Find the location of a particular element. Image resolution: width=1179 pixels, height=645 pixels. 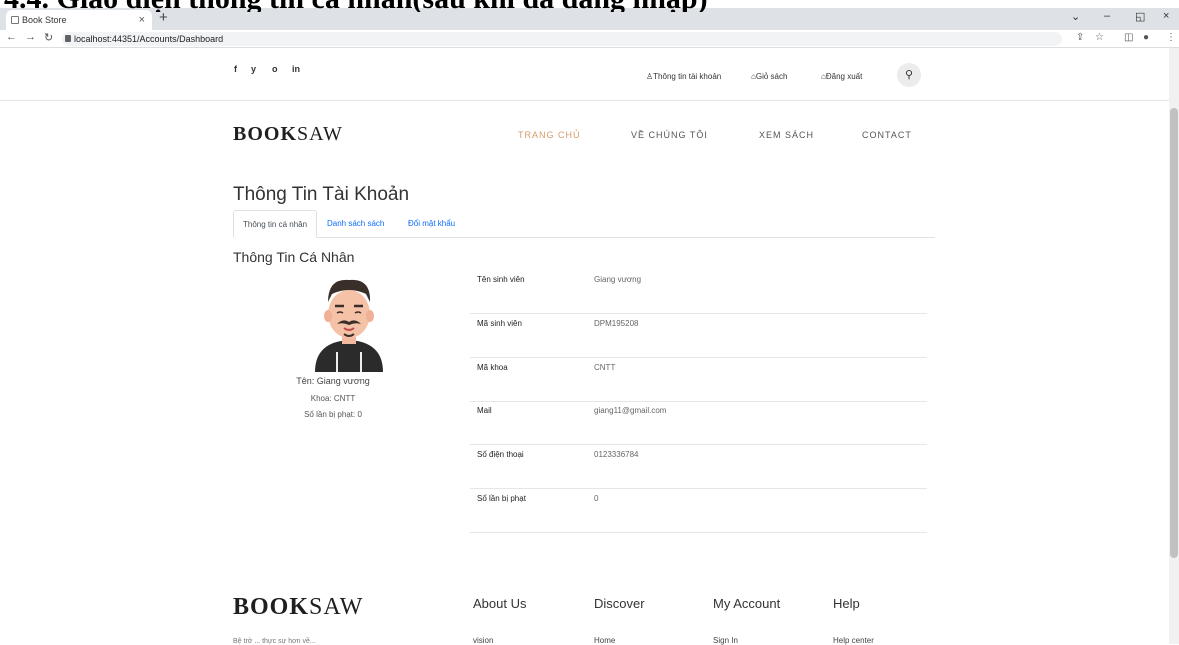

linkedin-icon: in is located at coordinates (296, 69).